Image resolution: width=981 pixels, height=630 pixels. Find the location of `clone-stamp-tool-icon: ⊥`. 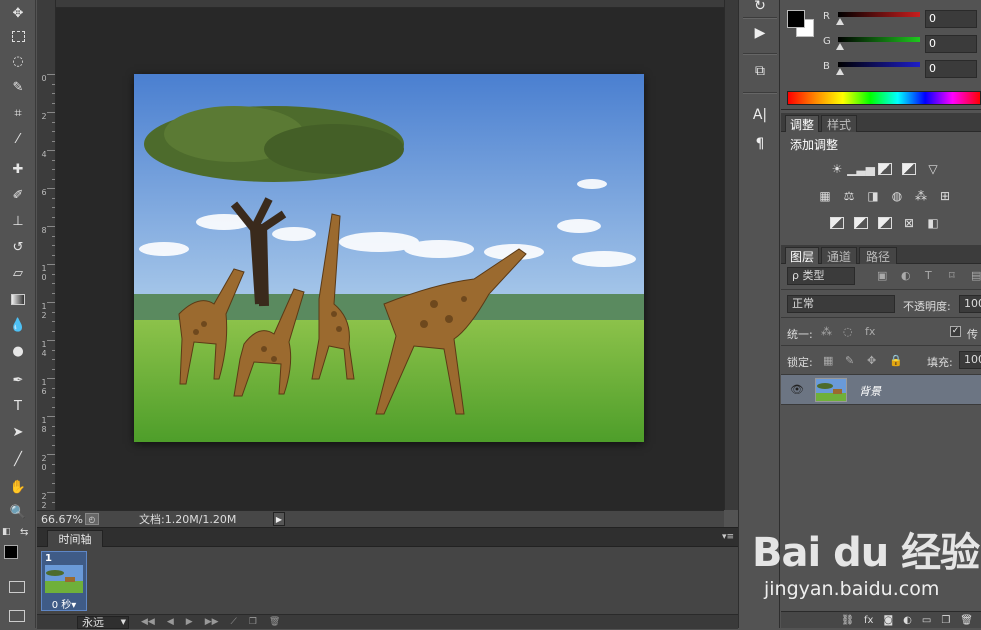

clone-stamp-tool-icon: ⊥ is located at coordinates (18, 221).